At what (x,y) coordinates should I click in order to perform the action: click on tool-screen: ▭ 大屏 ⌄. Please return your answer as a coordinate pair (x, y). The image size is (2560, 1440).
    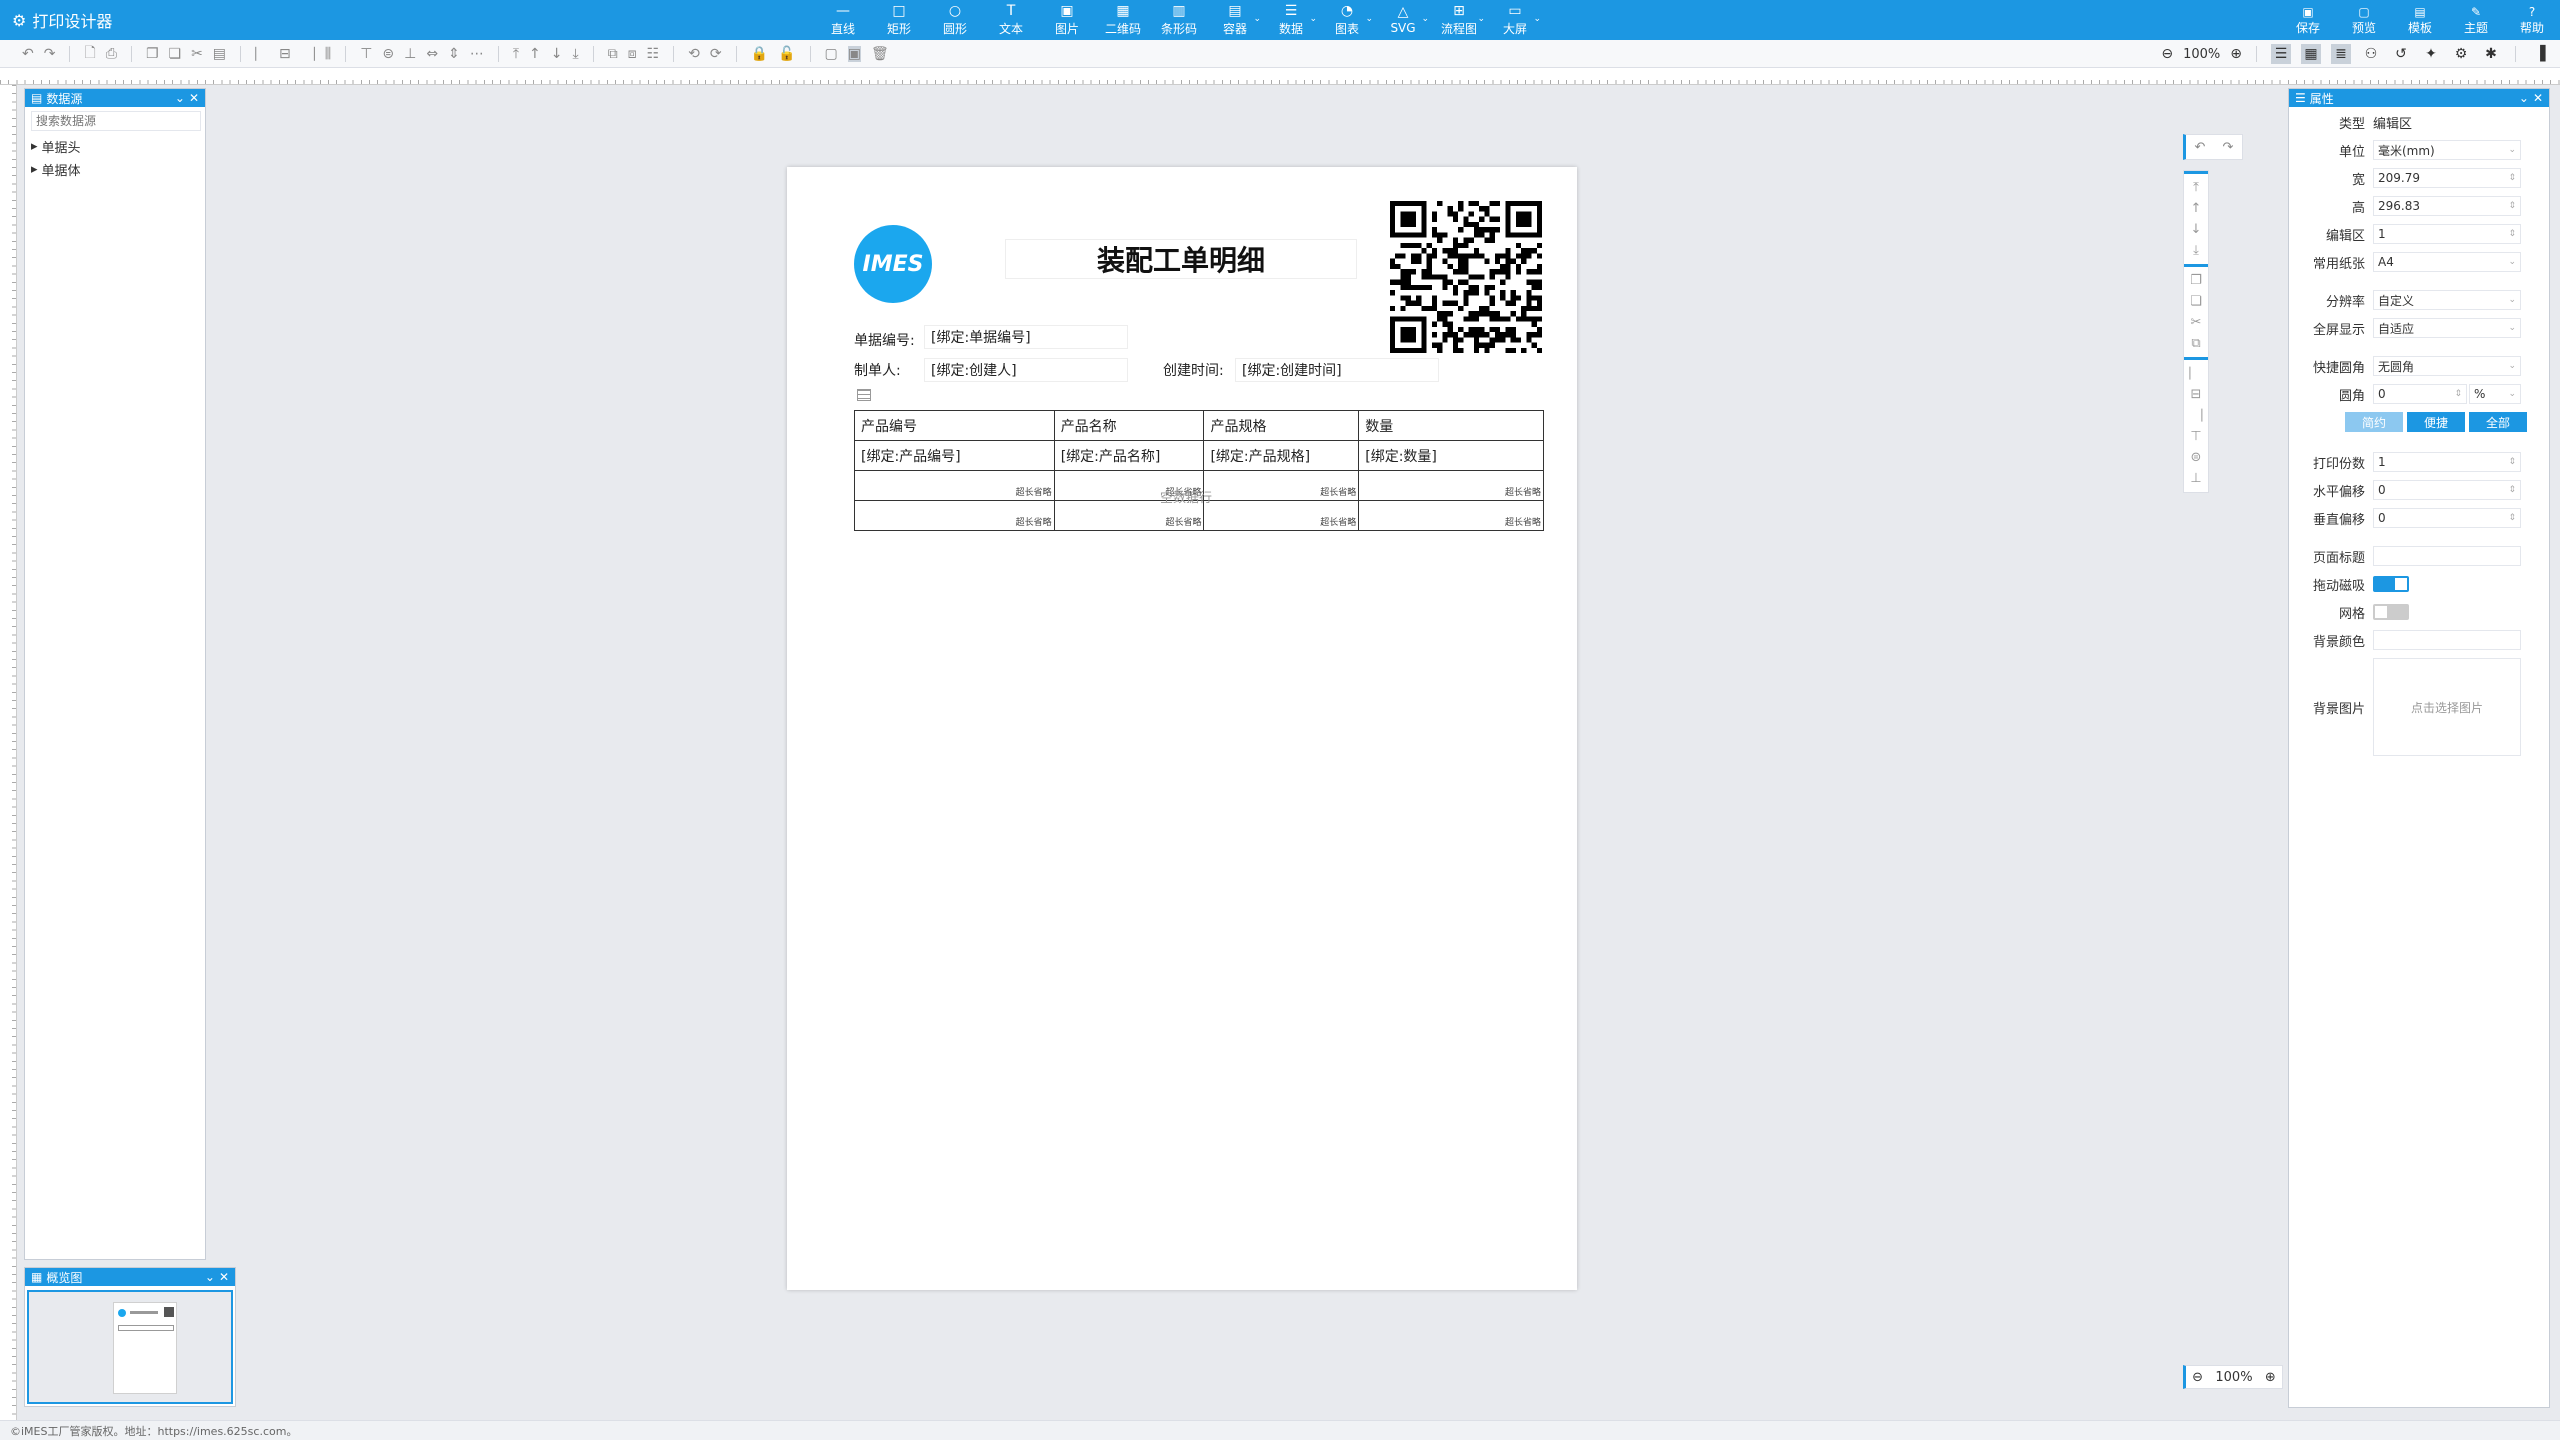
    Looking at the image, I should click on (1515, 20).